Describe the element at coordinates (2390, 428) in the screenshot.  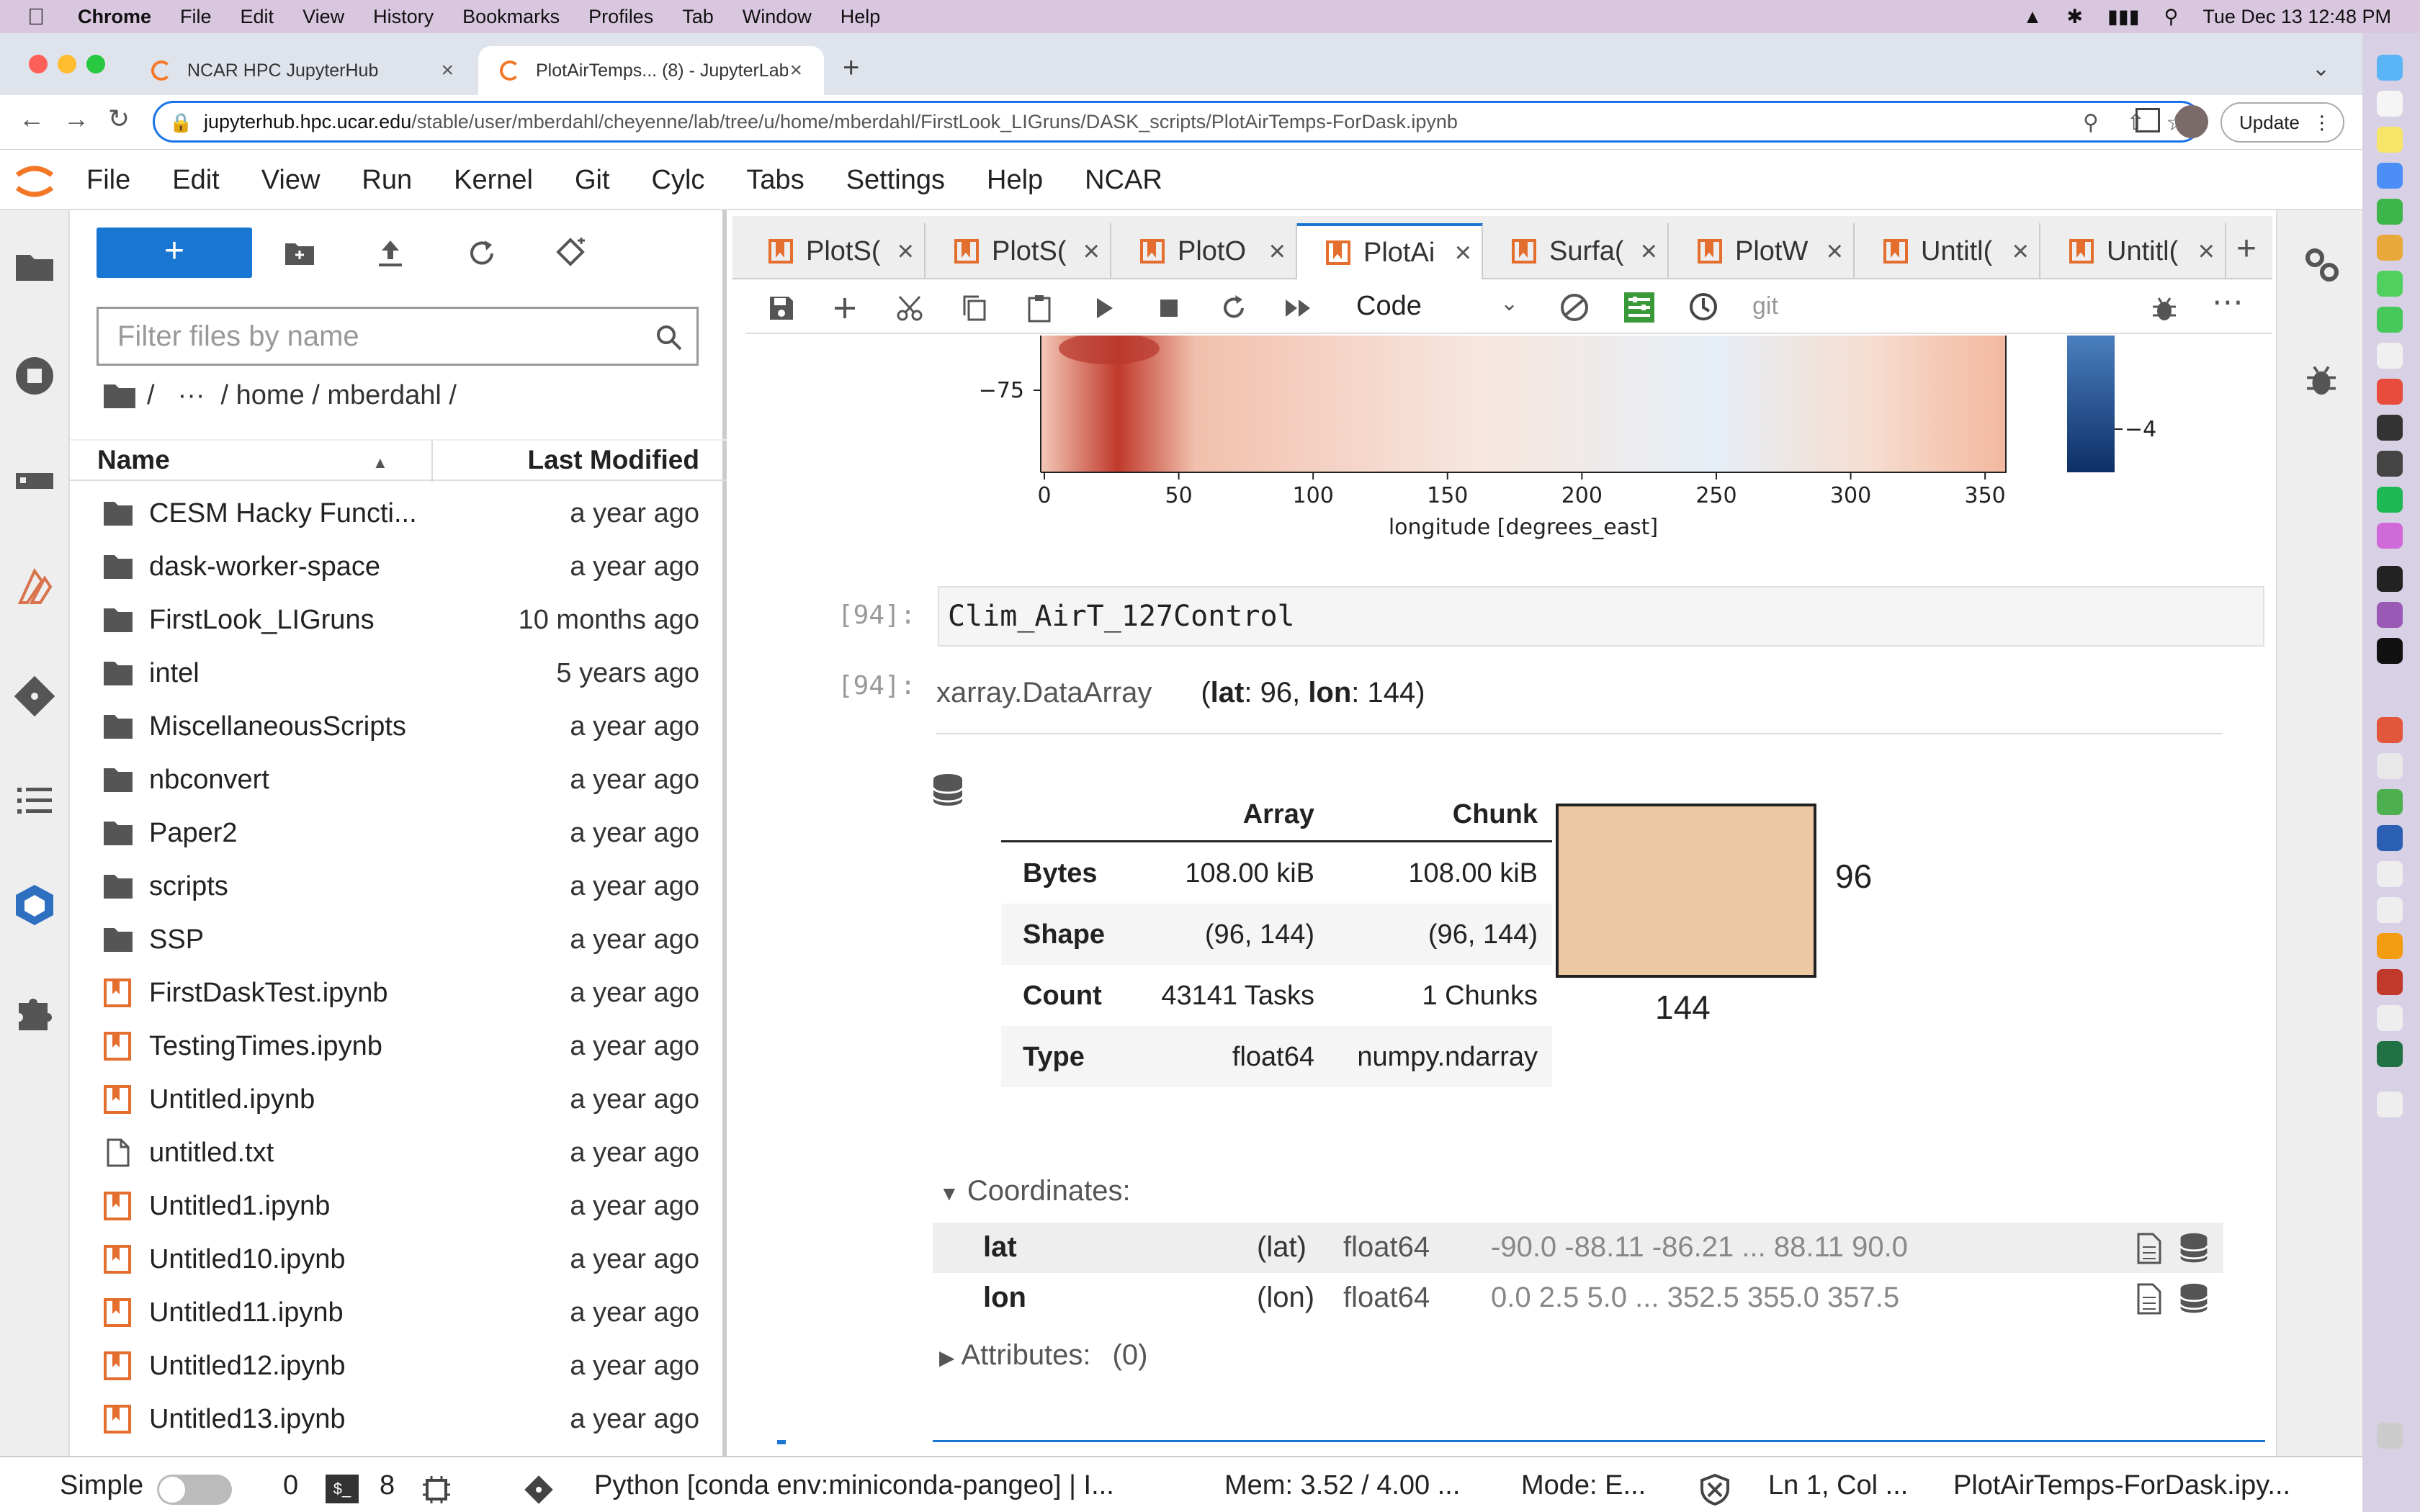
I see `settings-icon` at that location.